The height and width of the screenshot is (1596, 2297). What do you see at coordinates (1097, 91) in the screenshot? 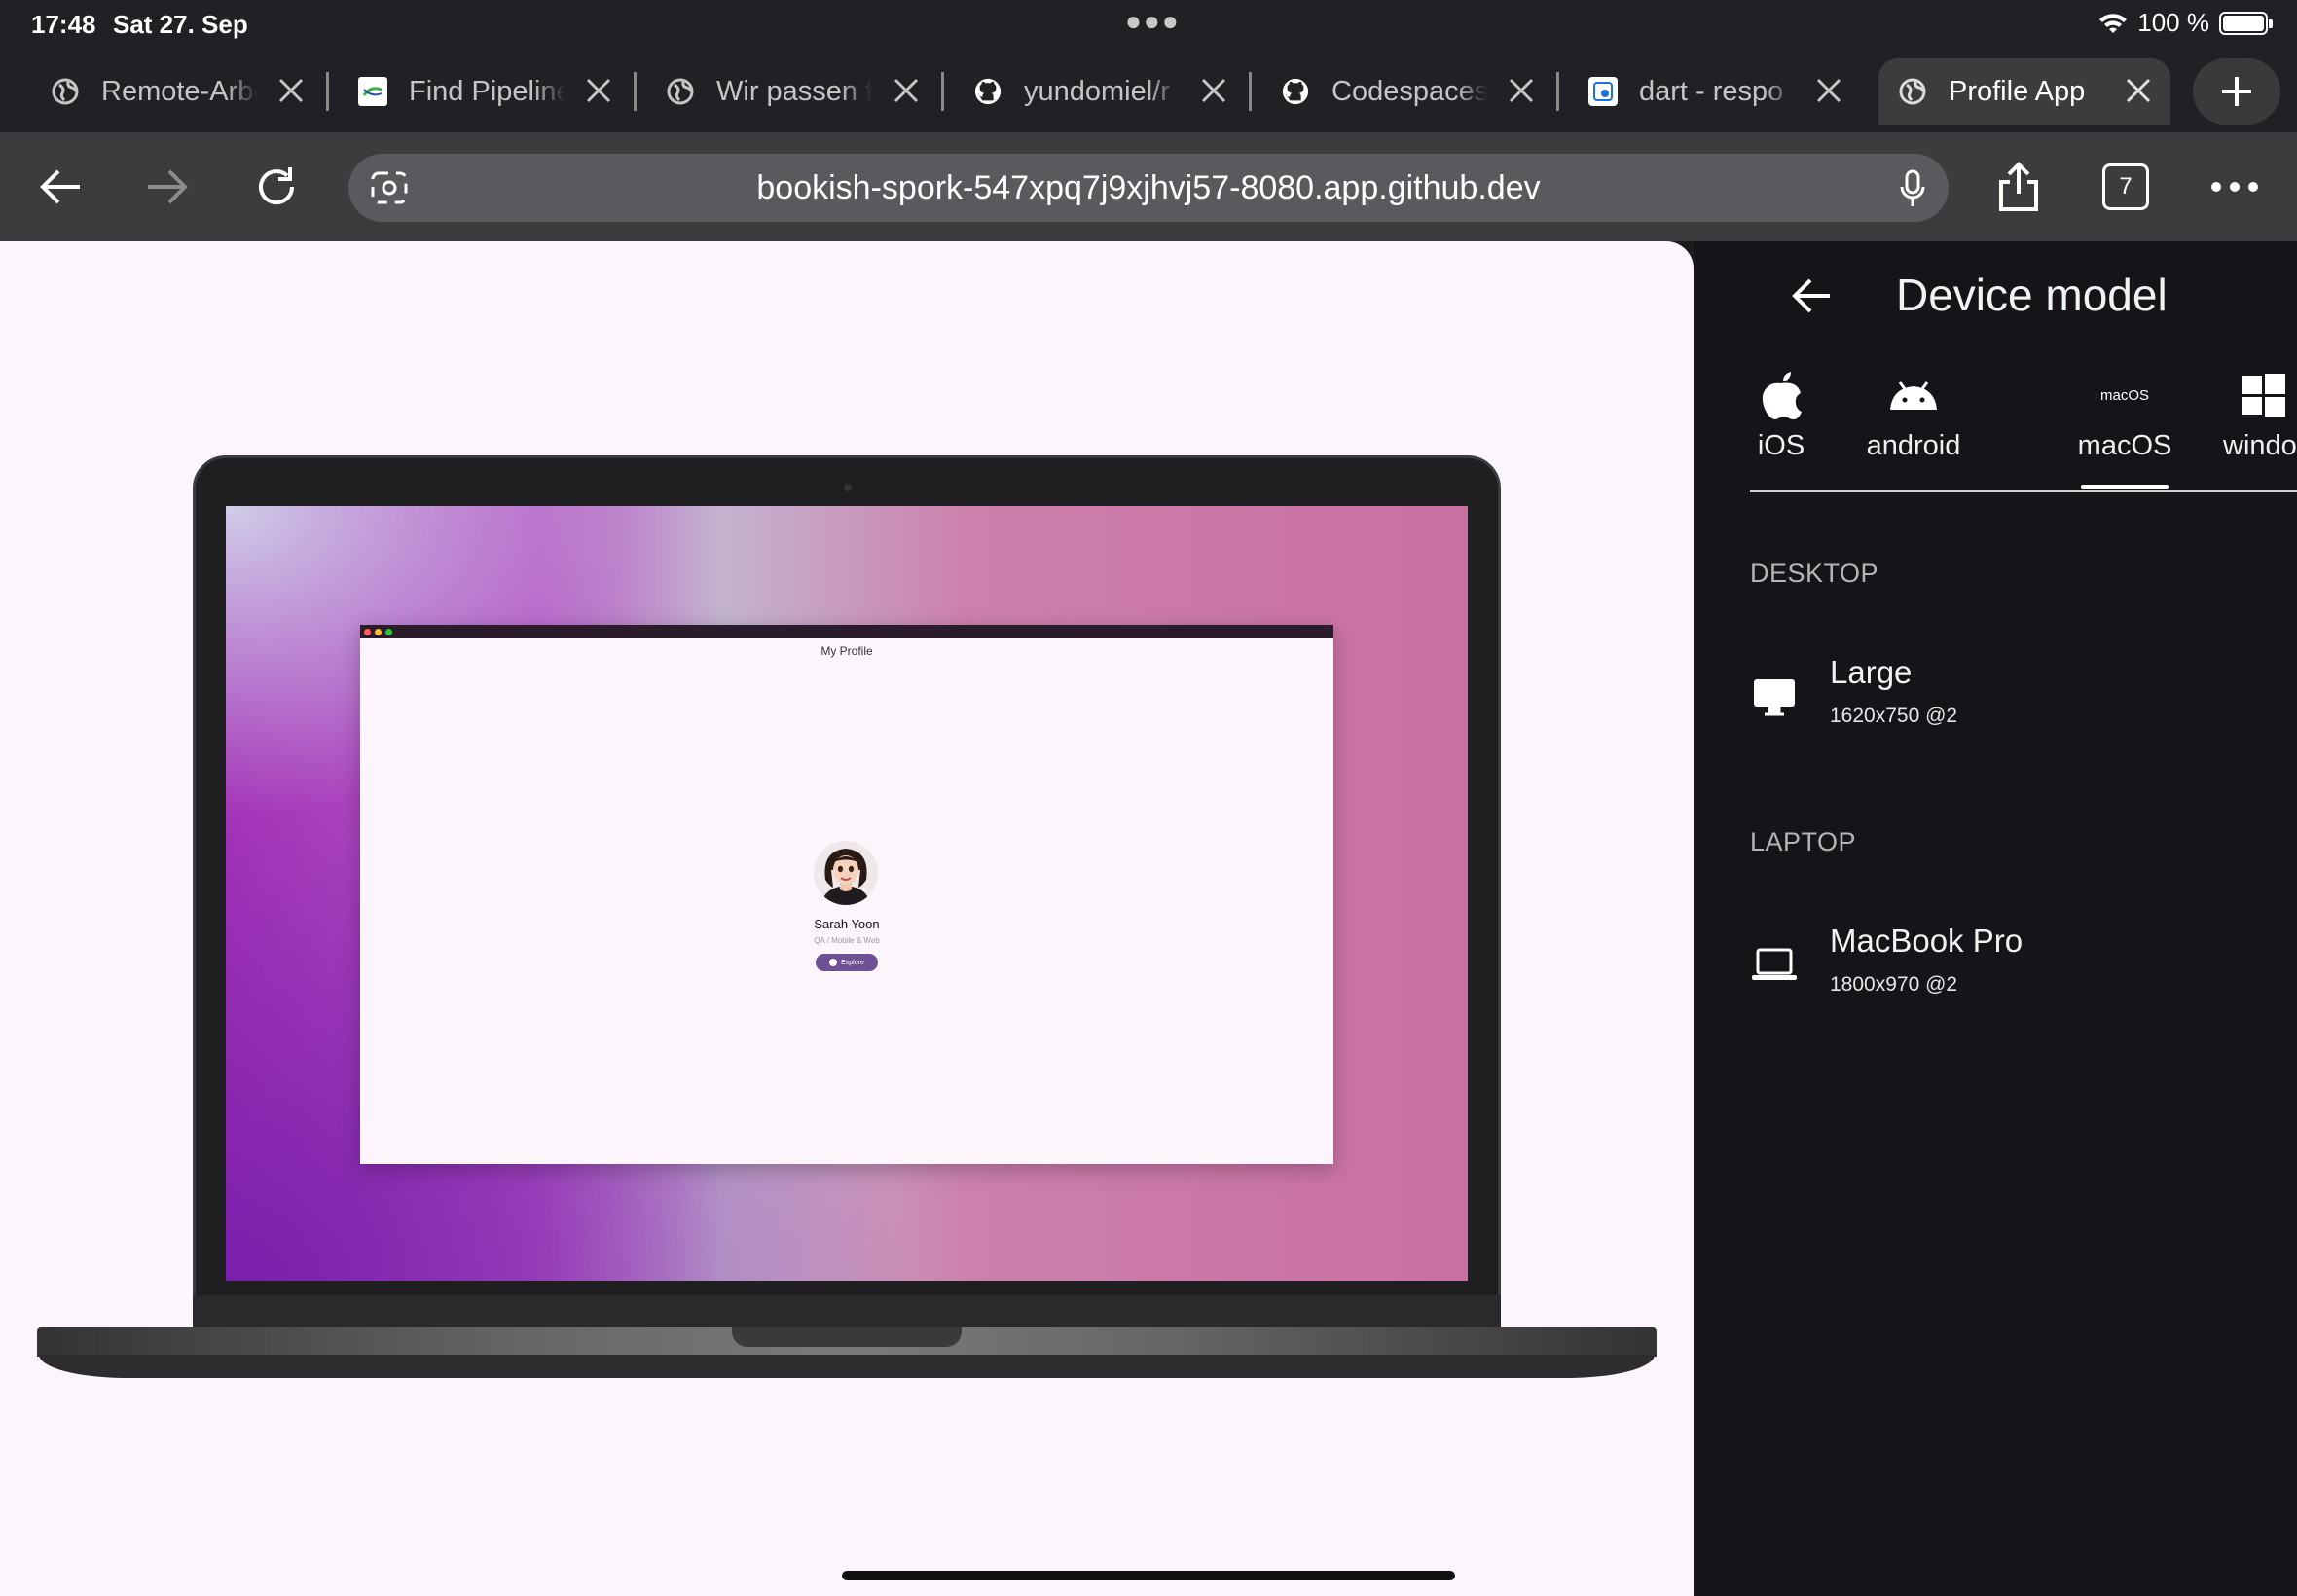
I see `tab-title: yundomiel/r` at bounding box center [1097, 91].